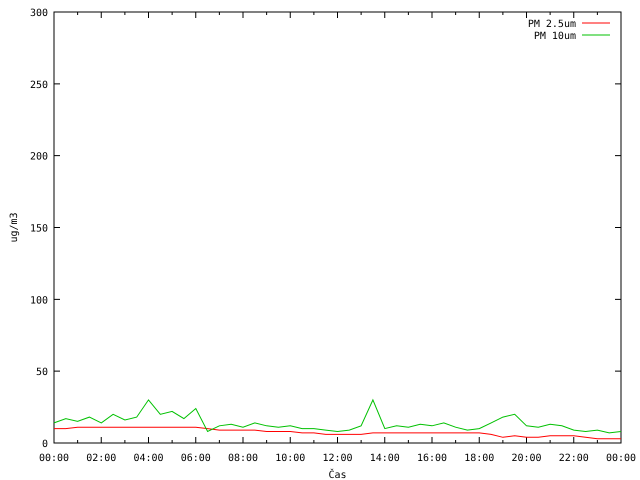 The width and height of the screenshot is (640, 480). Describe the element at coordinates (39, 229) in the screenshot. I see `y-tick-label: 150` at that location.